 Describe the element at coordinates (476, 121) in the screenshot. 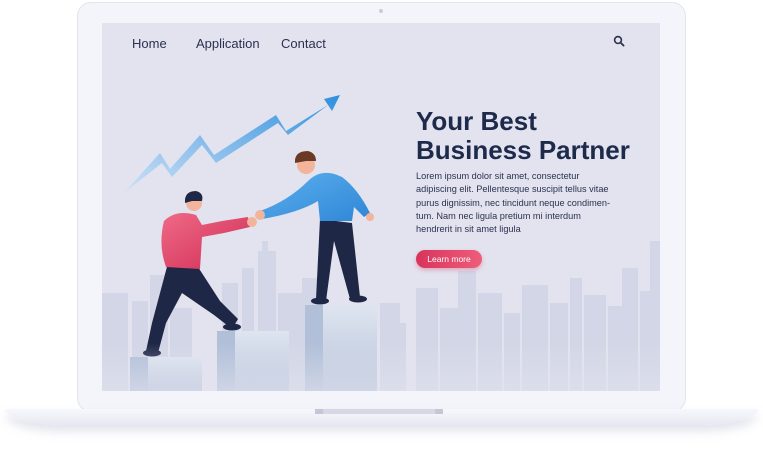

I see `hero-title-line1: Your Best` at that location.